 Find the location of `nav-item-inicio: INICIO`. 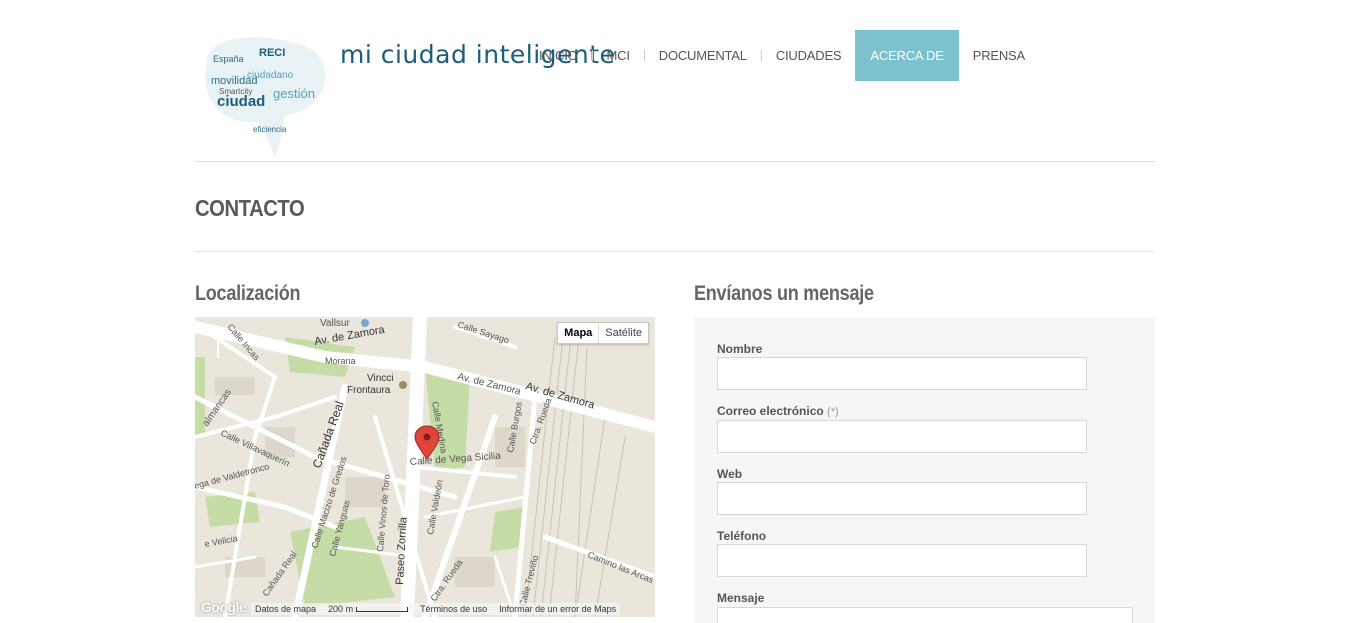

nav-item-inicio: INICIO is located at coordinates (558, 55).